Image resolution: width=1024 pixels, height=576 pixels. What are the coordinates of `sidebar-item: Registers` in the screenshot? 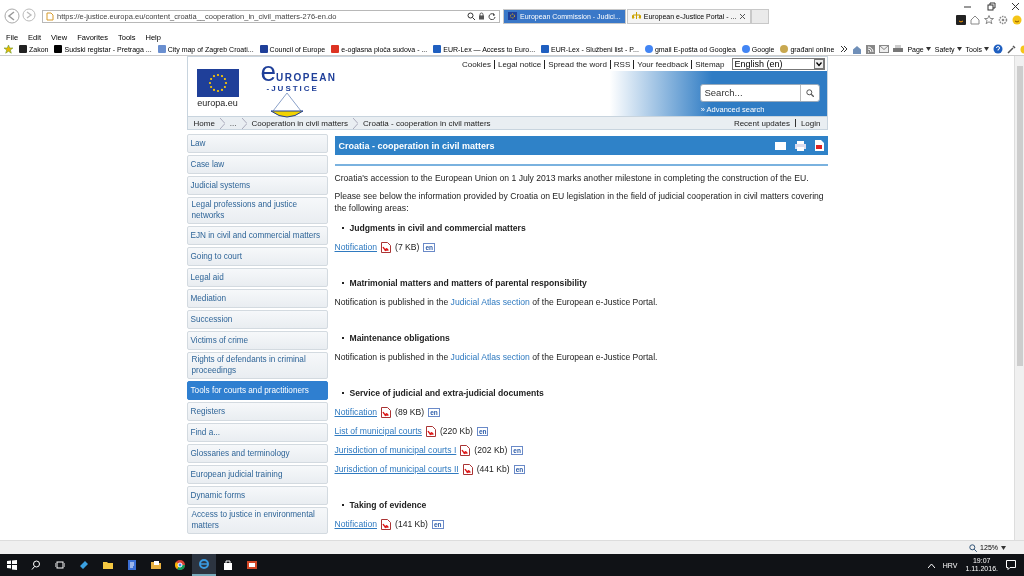 It's located at (257, 411).